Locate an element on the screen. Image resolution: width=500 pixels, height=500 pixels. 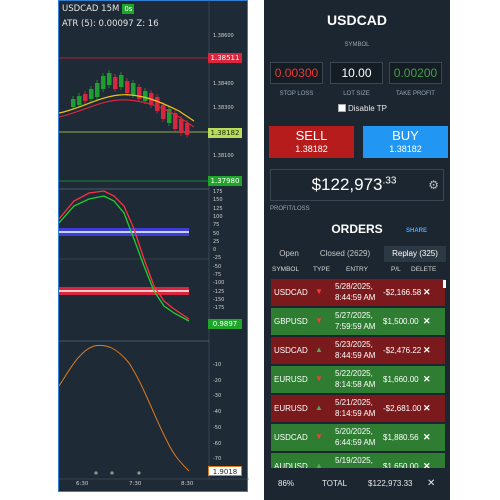
share-link: SHARE is located at coordinates (416, 231).